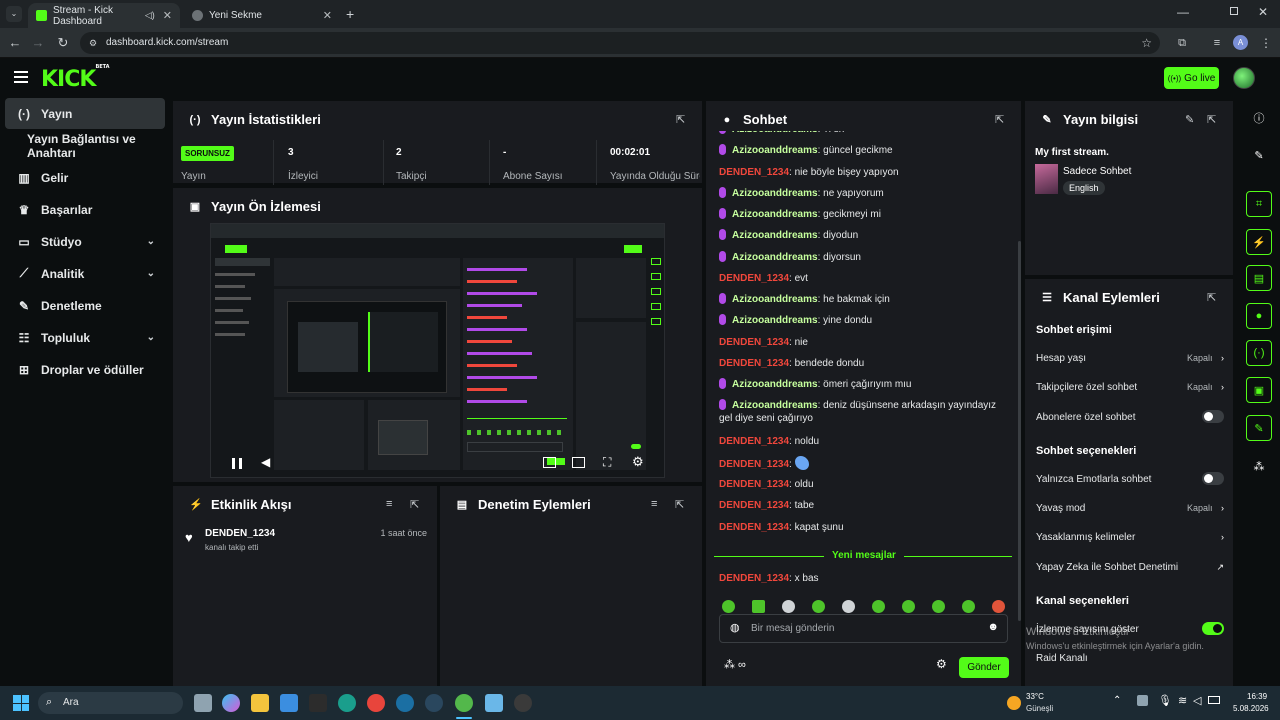 This screenshot has height=720, width=1280. I want to click on taskbar-search: ⌕ Ara, so click(110, 703).